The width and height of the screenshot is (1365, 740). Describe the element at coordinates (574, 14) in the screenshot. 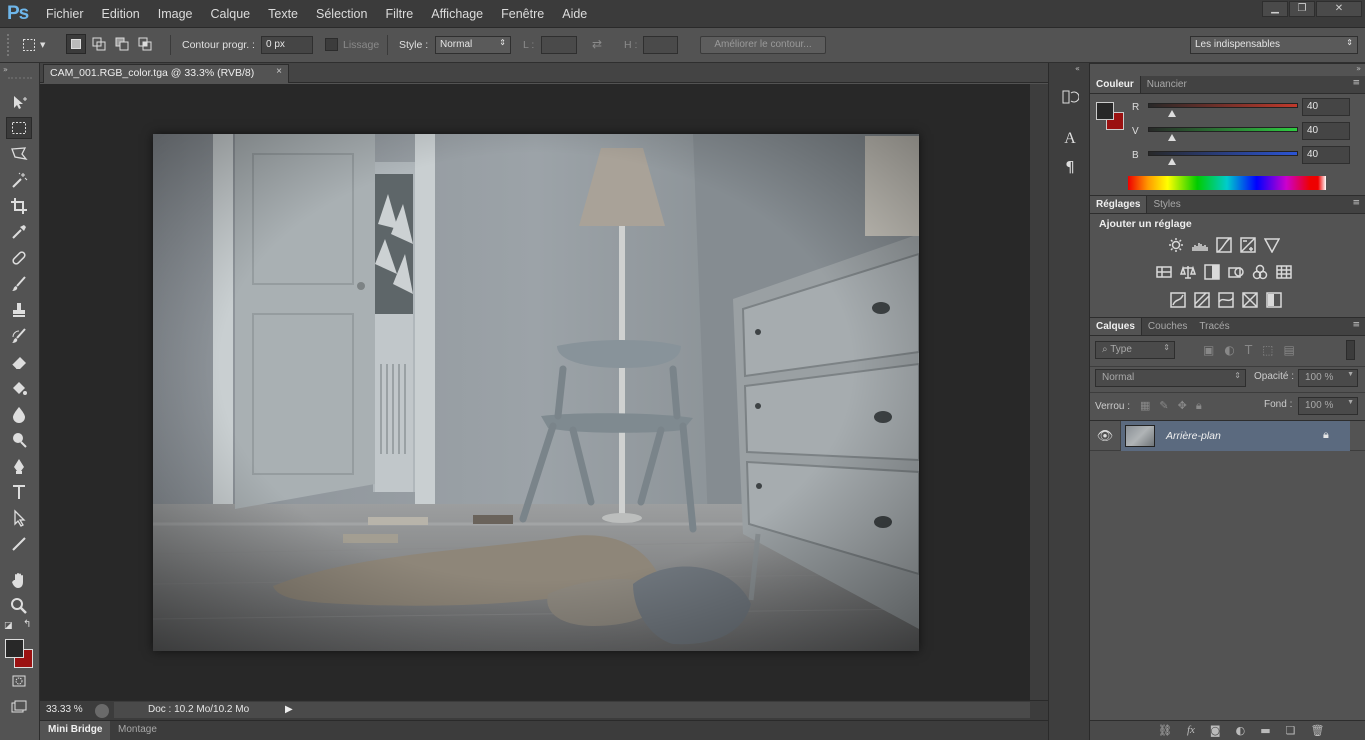

I see `menu-aide: Aide` at that location.